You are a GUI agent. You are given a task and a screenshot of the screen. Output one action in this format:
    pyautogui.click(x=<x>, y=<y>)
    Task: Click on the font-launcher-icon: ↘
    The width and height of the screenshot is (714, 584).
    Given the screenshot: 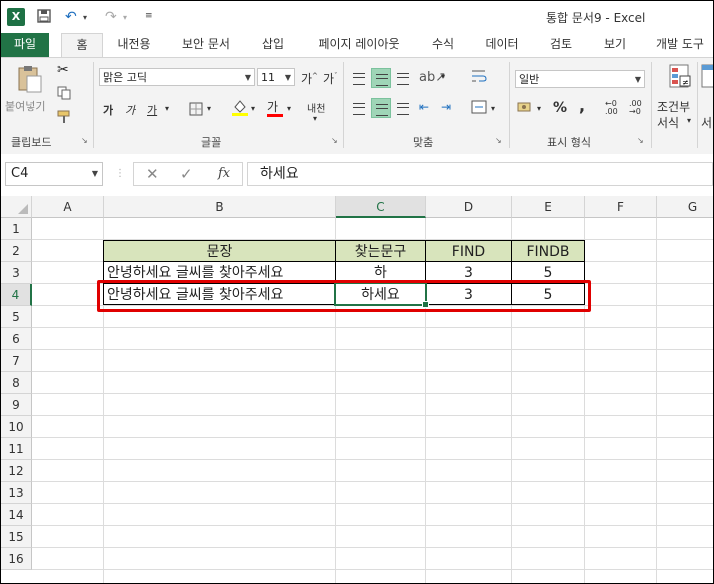 What is the action you would take?
    pyautogui.click(x=334, y=140)
    